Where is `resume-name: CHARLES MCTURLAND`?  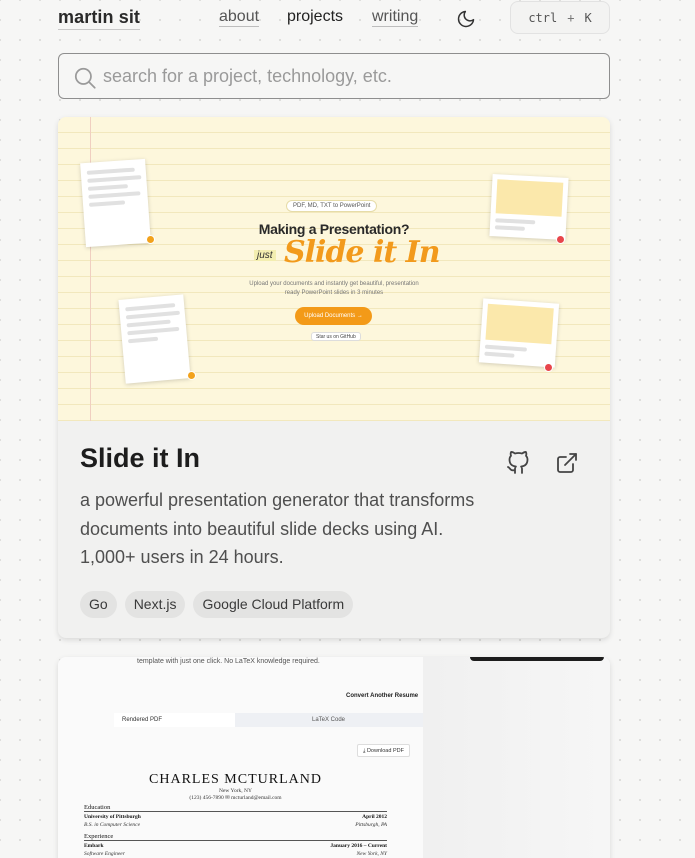 resume-name: CHARLES MCTURLAND is located at coordinates (235, 779).